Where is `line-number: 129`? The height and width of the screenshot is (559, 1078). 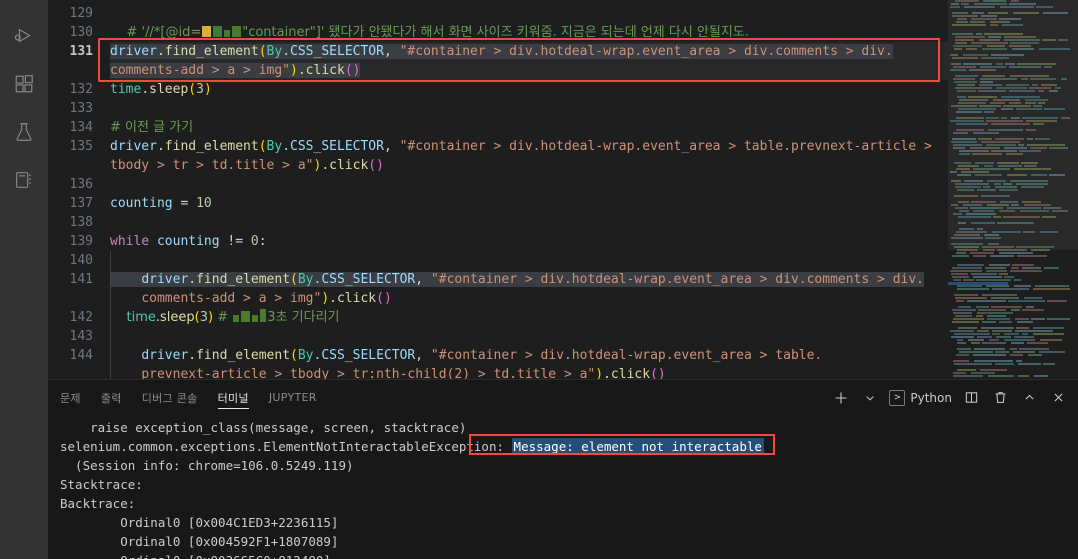 line-number: 129 is located at coordinates (81, 13).